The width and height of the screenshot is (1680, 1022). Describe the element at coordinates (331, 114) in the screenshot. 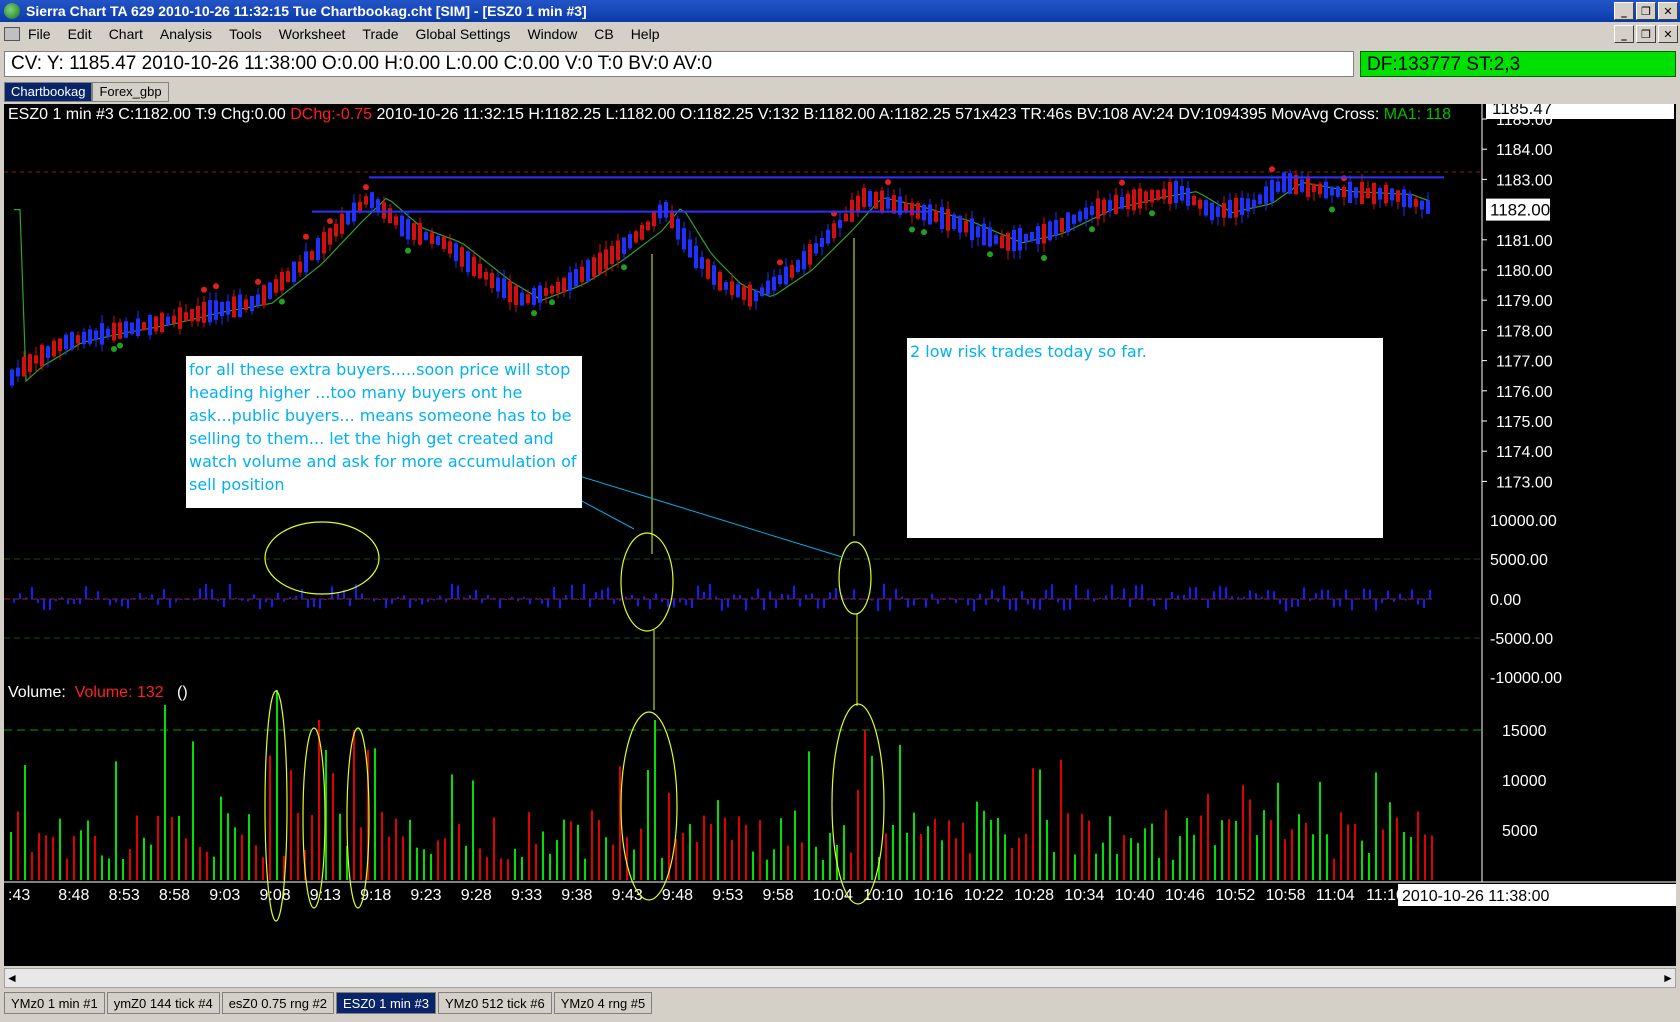

I see `chart-header-dchg: DChg:-0.75` at that location.